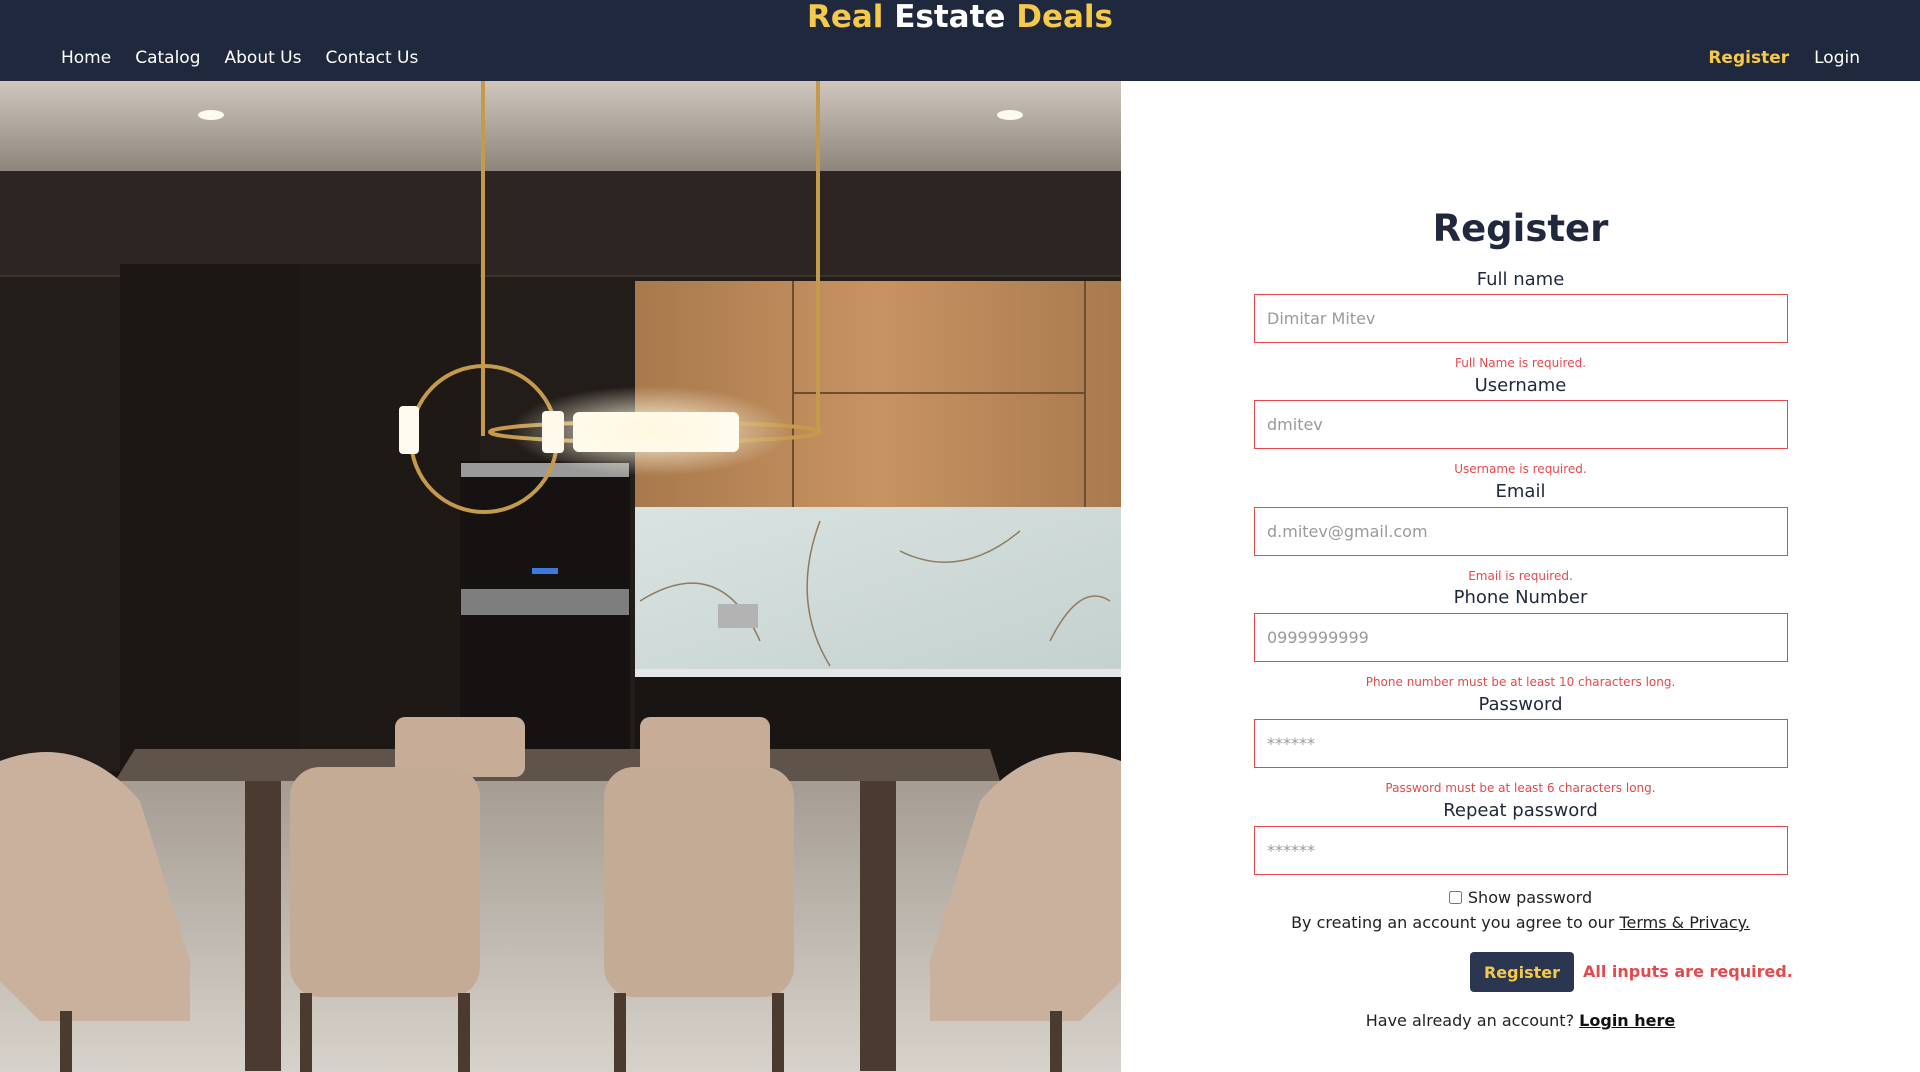  I want to click on repeat-password-label: Repeat password, so click(1520, 810).